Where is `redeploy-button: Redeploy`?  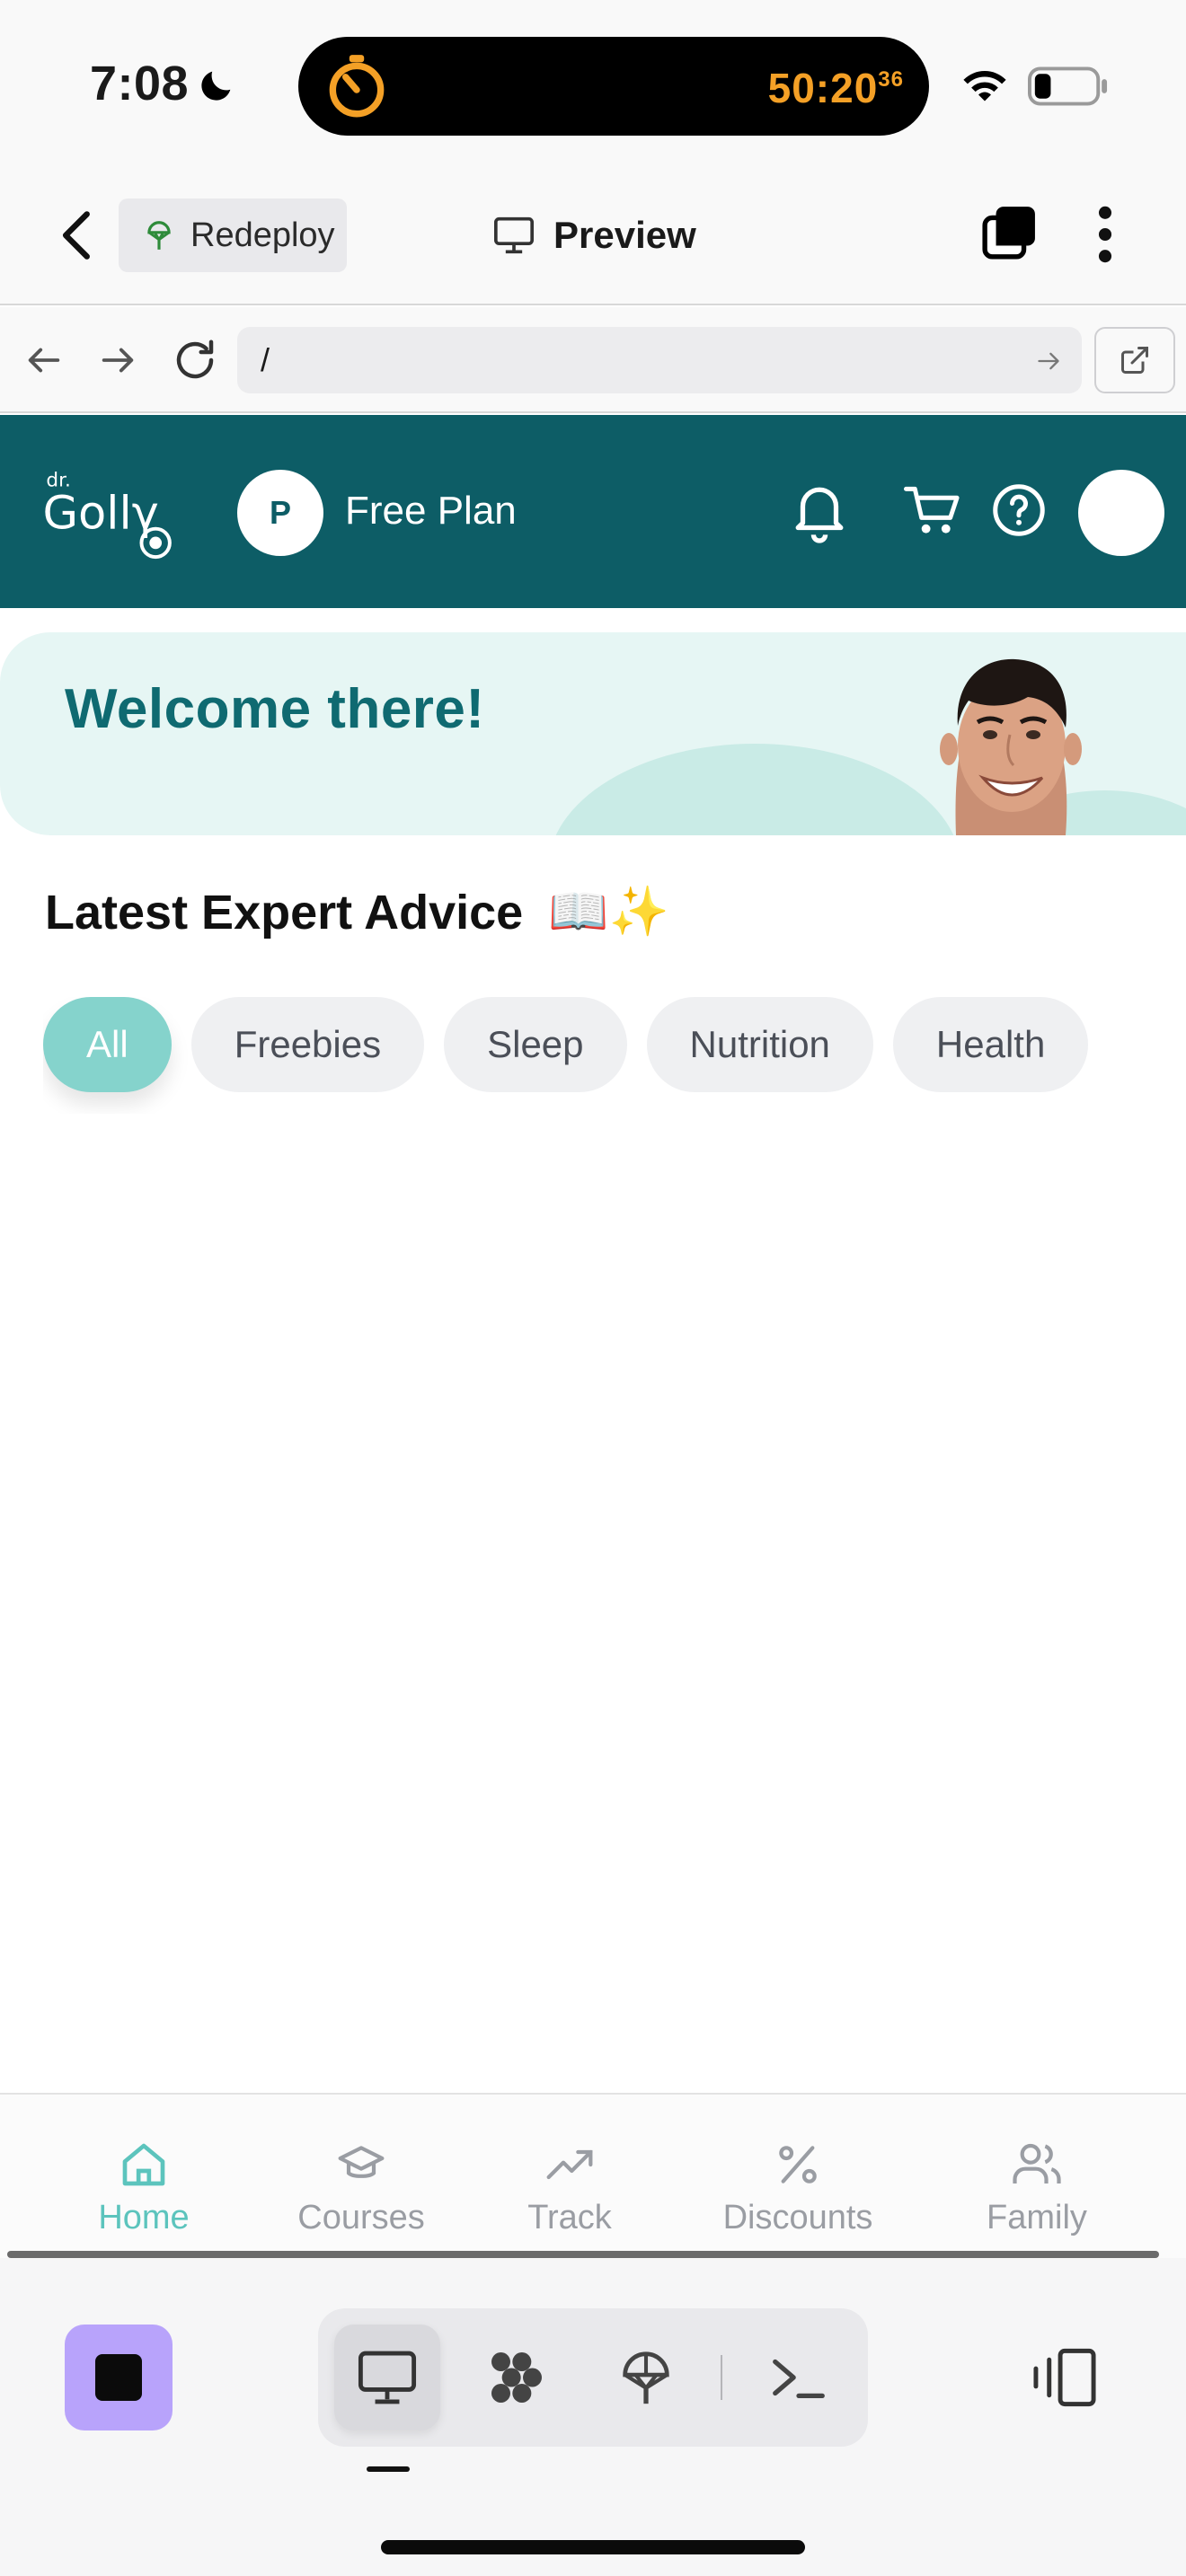
redeploy-button: Redeploy is located at coordinates (233, 235).